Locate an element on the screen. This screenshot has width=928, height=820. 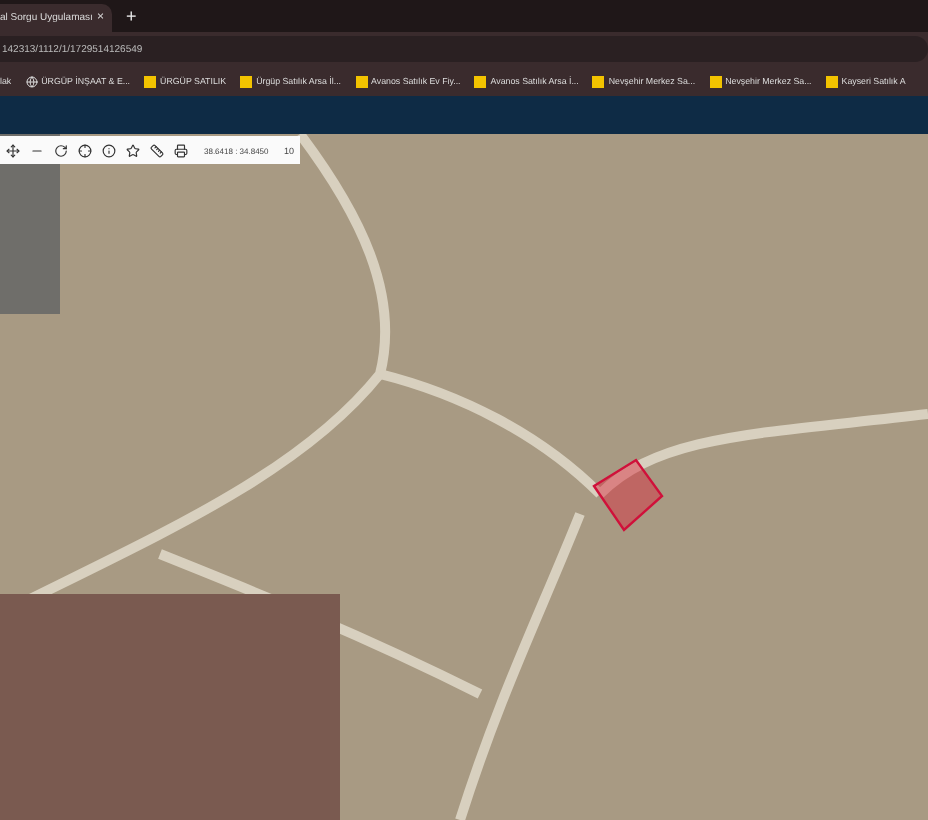
refresh-tool-icon is located at coordinates (61, 150).